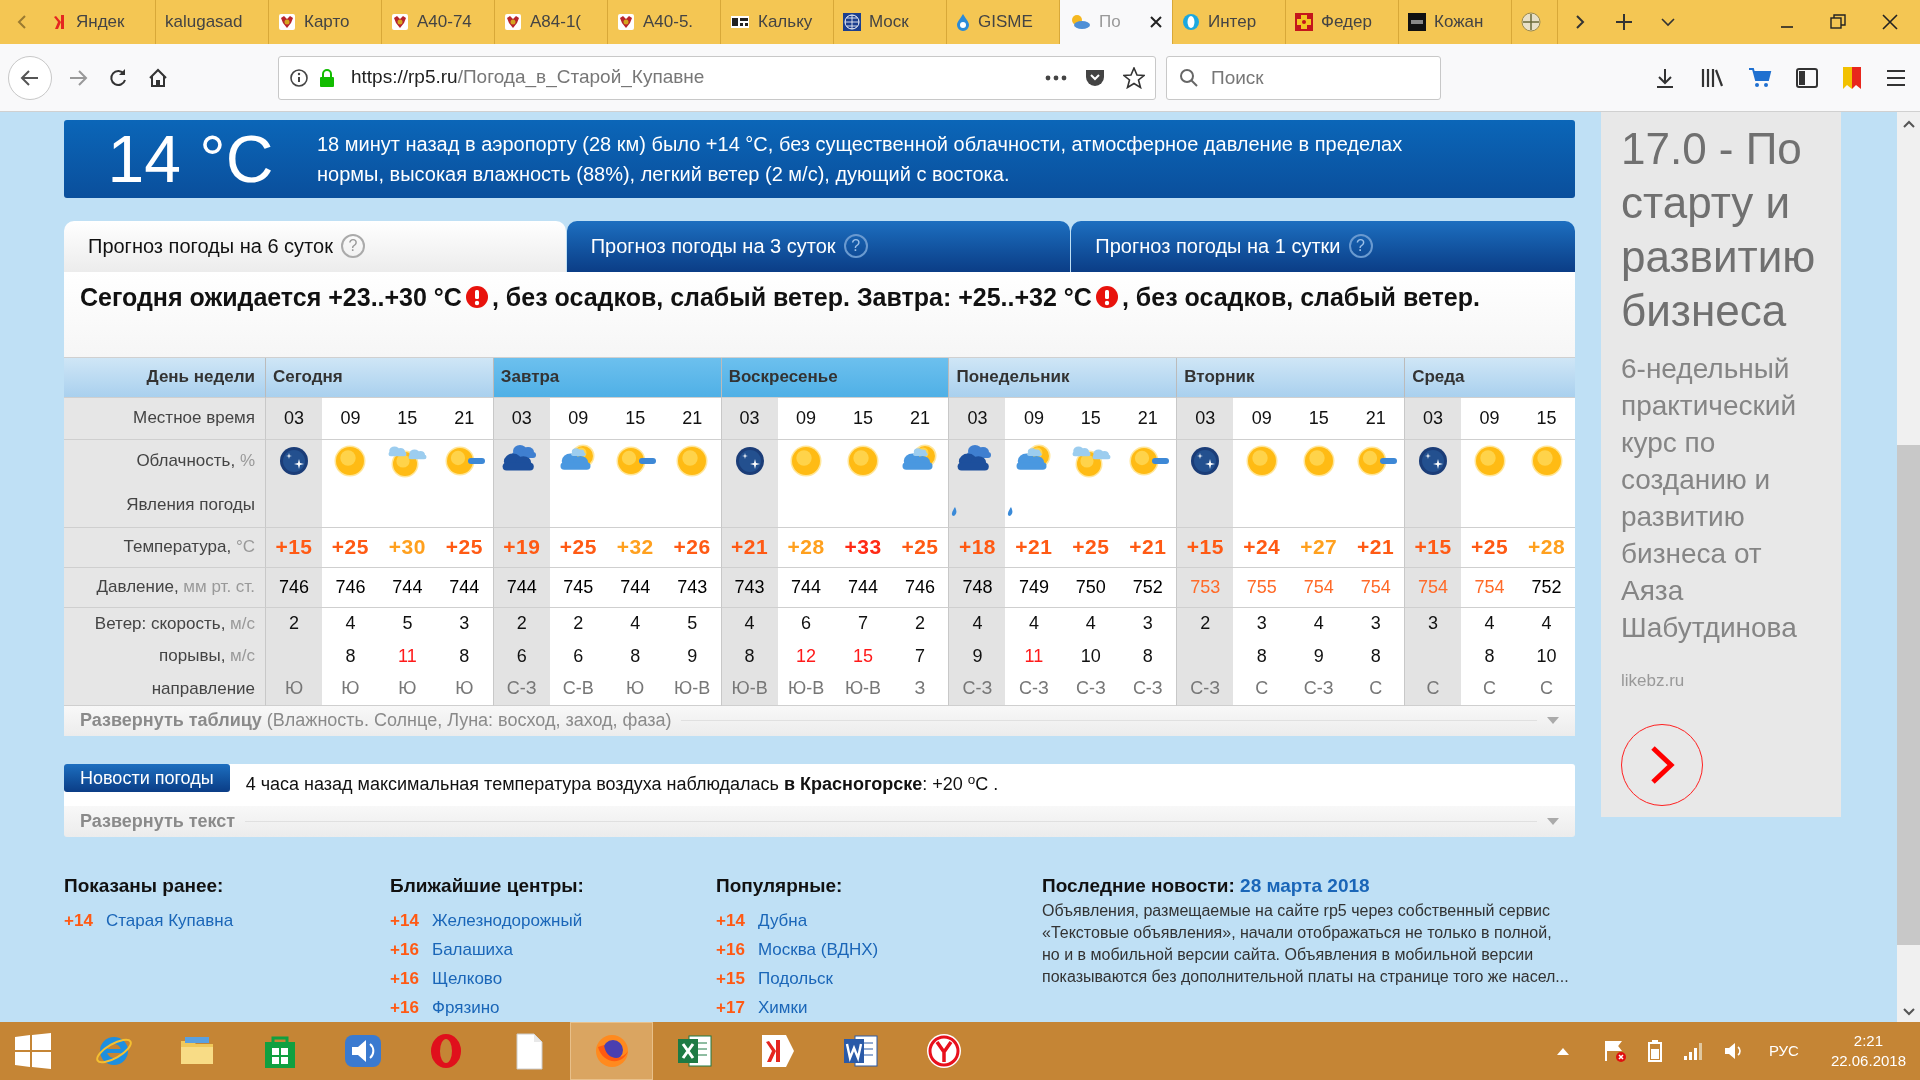 The height and width of the screenshot is (1080, 1920). What do you see at coordinates (963, 22) in the screenshot?
I see `drop-icon` at bounding box center [963, 22].